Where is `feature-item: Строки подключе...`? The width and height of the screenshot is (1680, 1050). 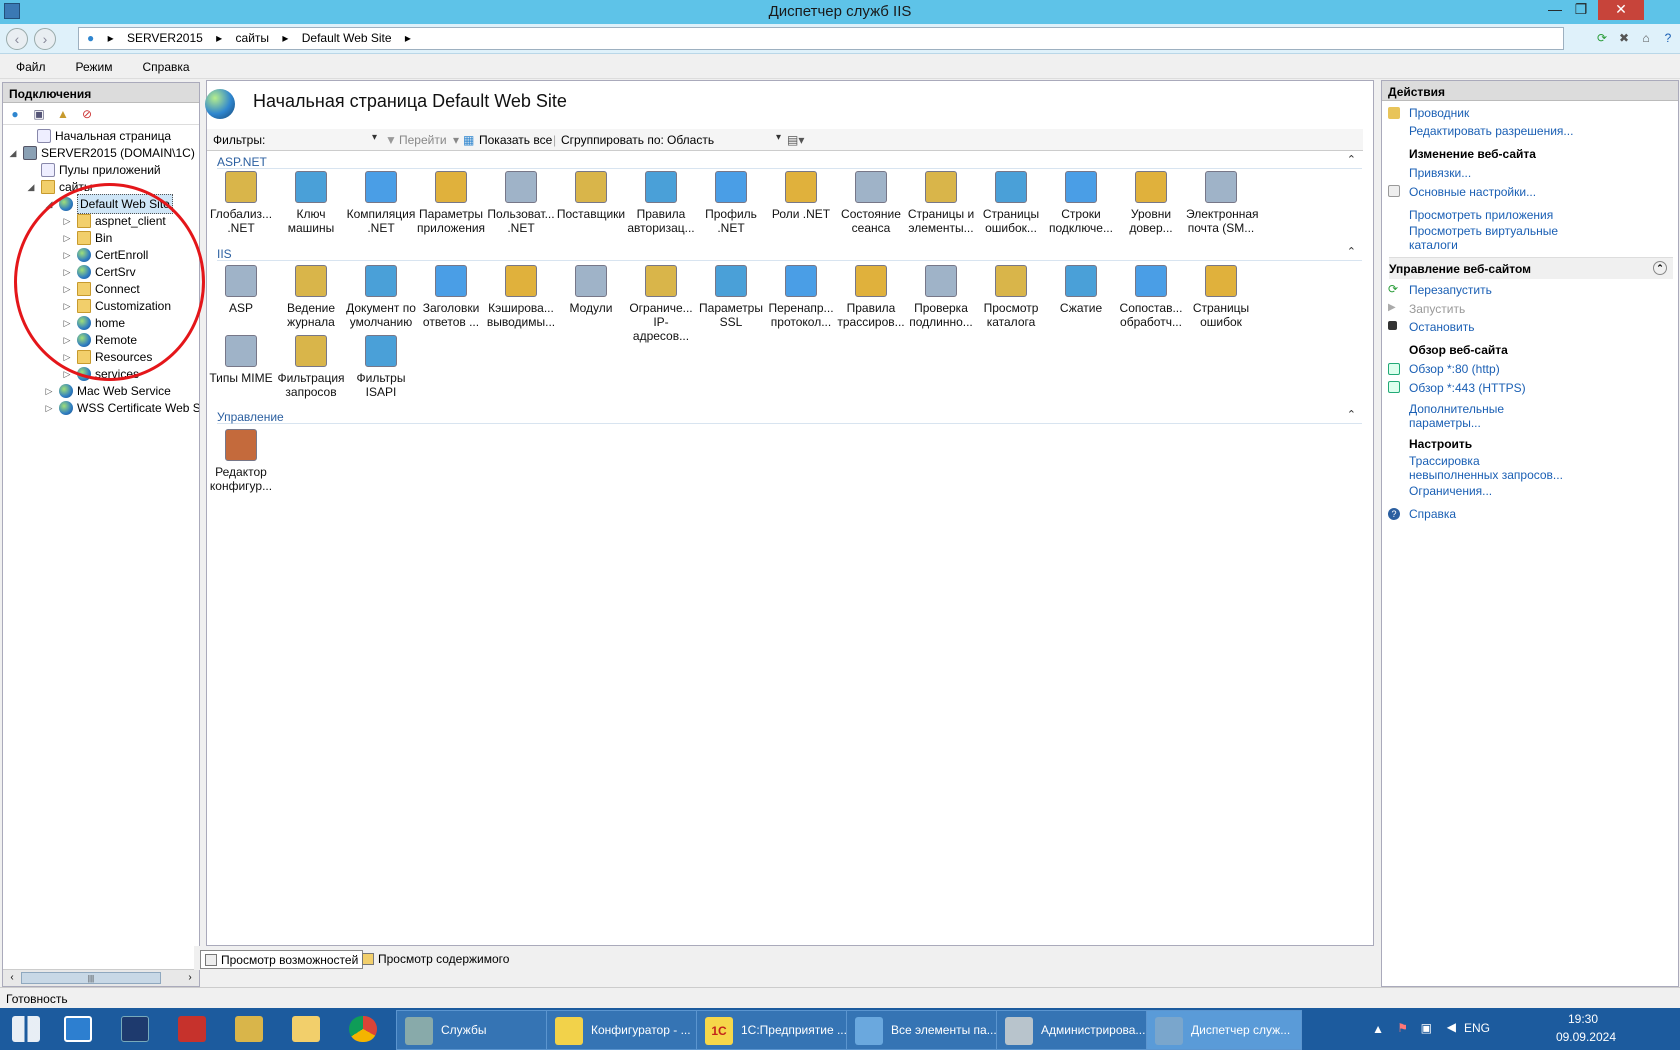
feature-item: Строки подключе... is located at coordinates (1081, 203).